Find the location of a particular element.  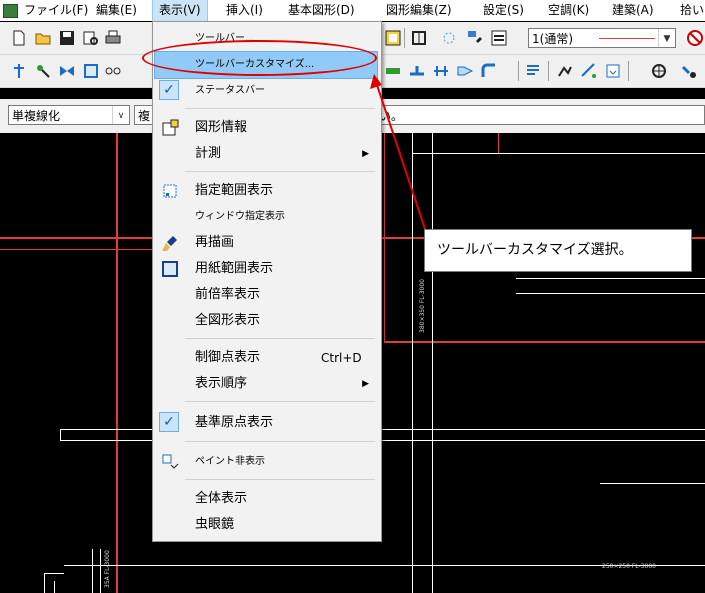

menu-pickup: 拾い is located at coordinates (692, 10).